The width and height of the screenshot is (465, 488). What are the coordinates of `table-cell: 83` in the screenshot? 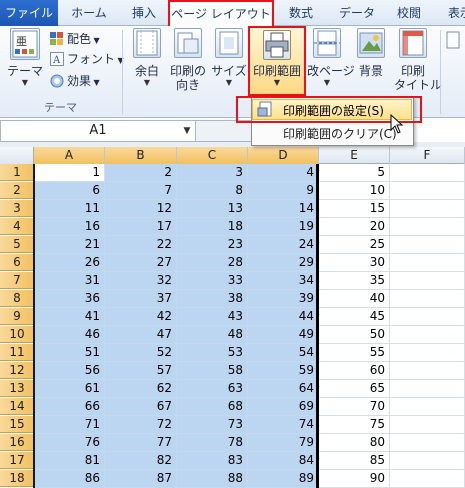 It's located at (212, 461).